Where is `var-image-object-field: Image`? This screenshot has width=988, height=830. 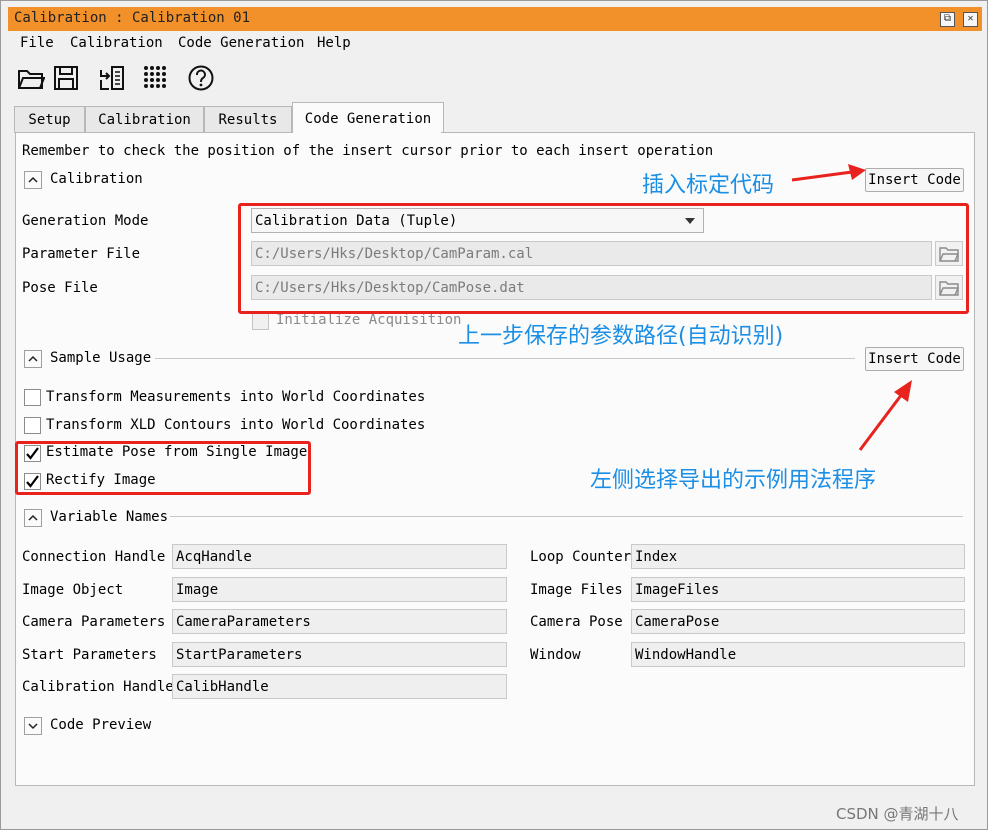 var-image-object-field: Image is located at coordinates (339, 589).